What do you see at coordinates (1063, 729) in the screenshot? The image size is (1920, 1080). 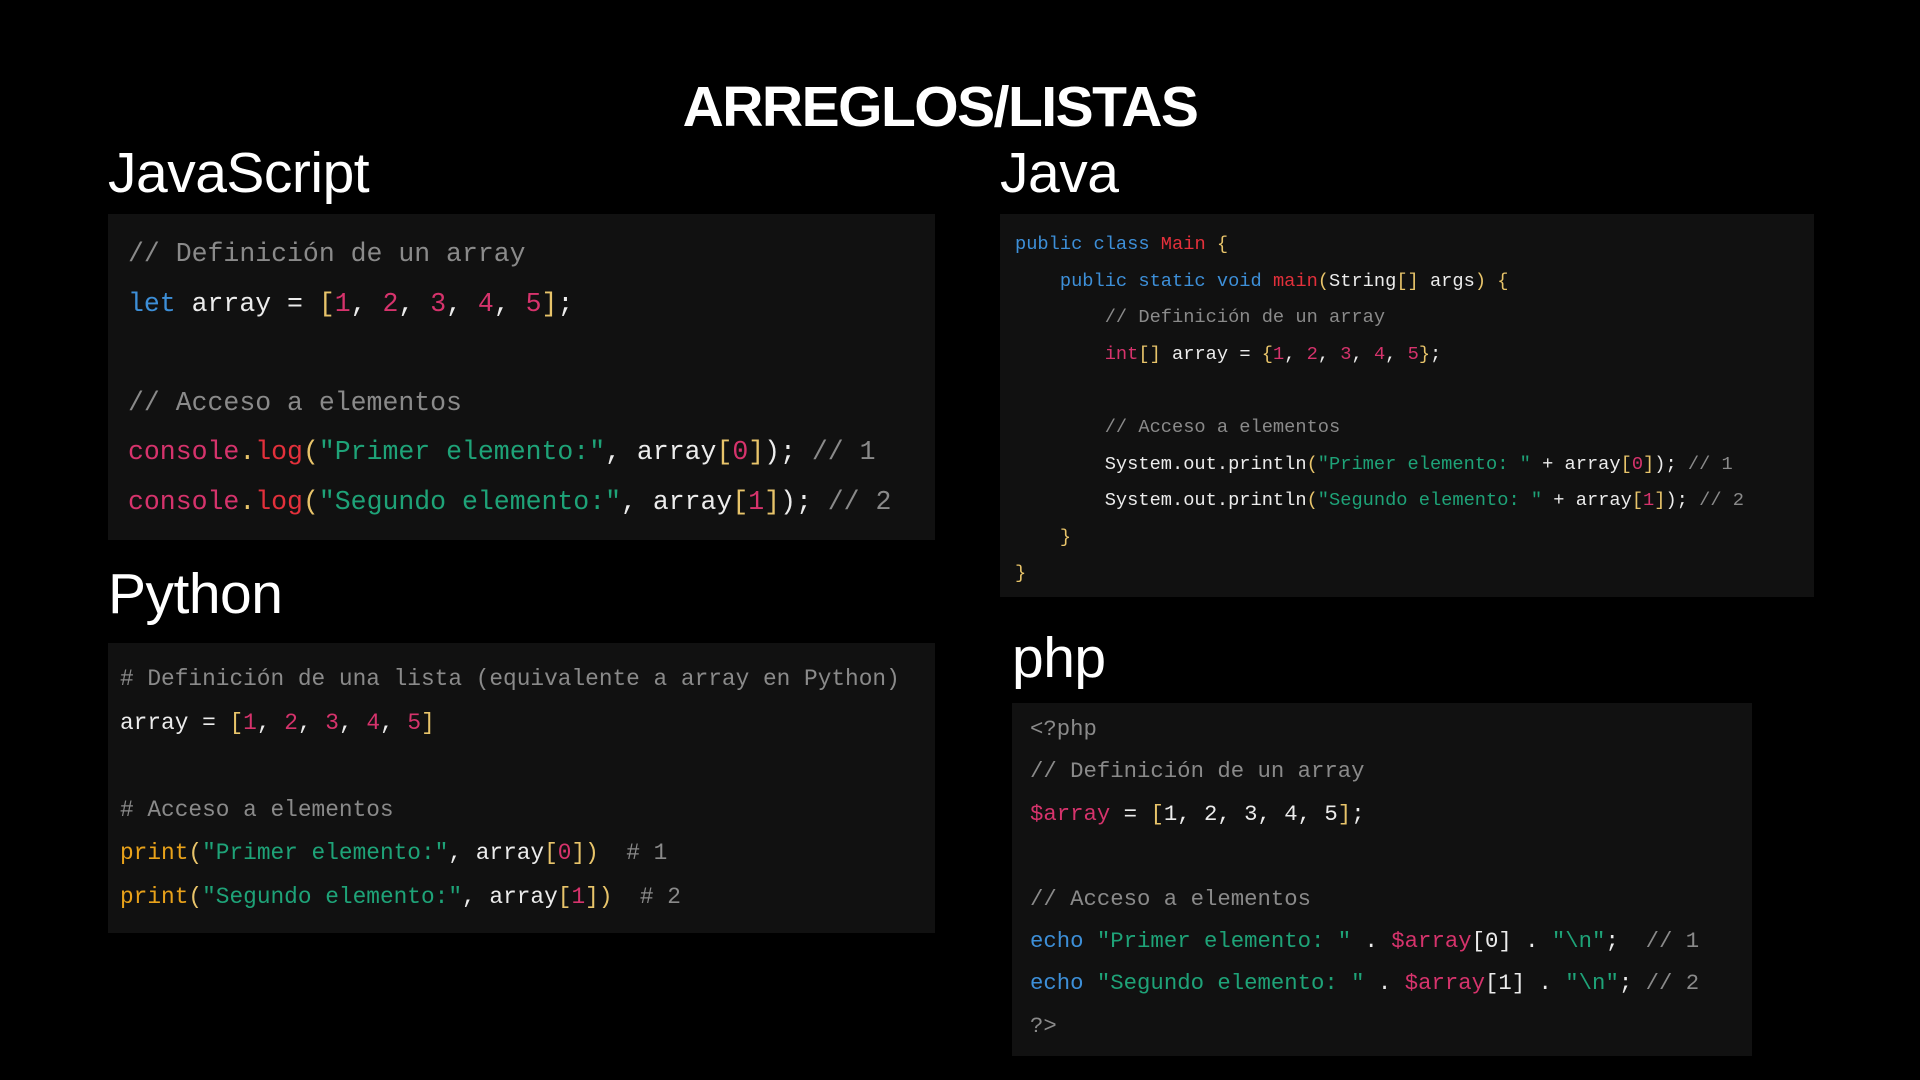 I see `code-token: <?php` at bounding box center [1063, 729].